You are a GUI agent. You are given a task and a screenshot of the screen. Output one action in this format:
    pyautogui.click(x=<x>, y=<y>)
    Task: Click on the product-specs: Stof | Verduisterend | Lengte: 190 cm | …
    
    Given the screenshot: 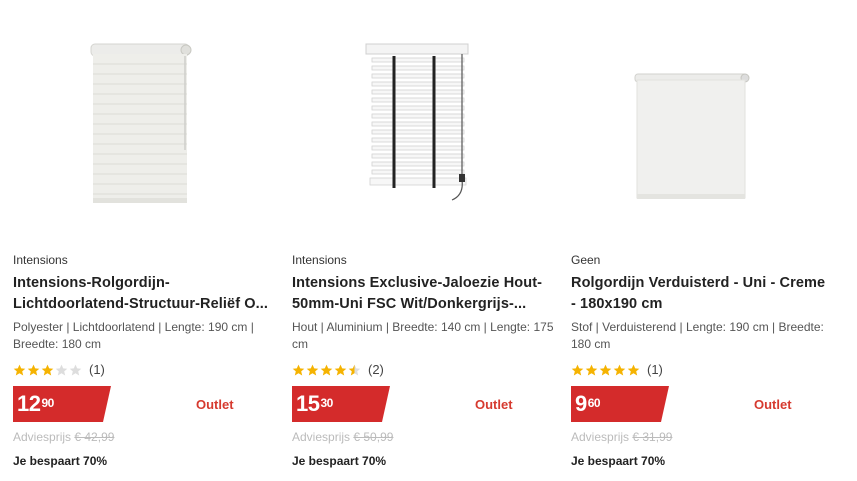 What is the action you would take?
    pyautogui.click(x=697, y=335)
    